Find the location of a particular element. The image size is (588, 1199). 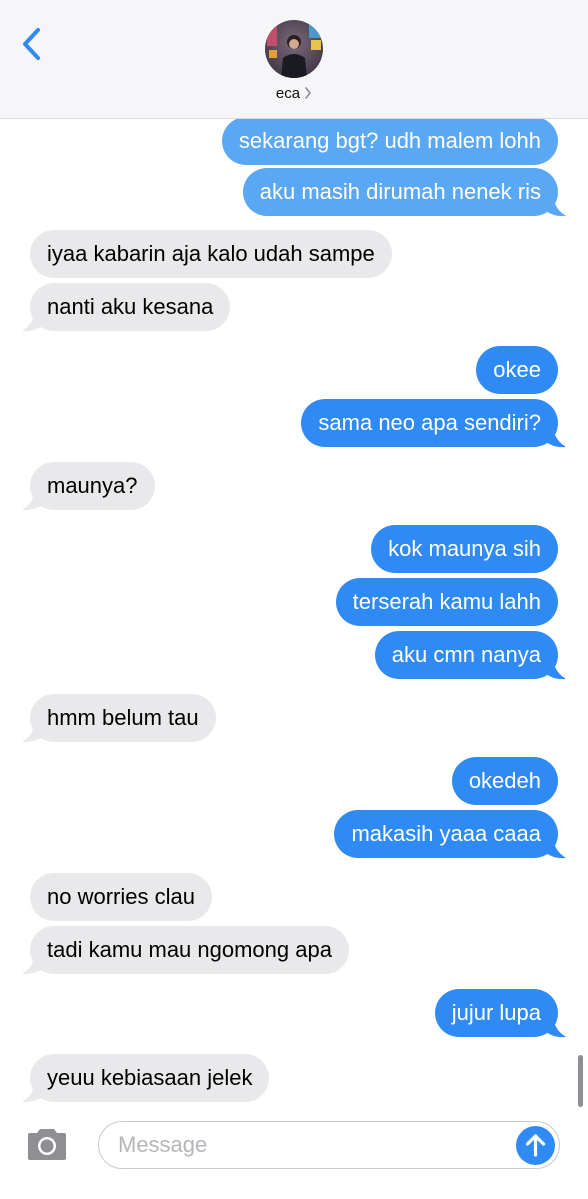

arrow-up-icon is located at coordinates (535, 1145).